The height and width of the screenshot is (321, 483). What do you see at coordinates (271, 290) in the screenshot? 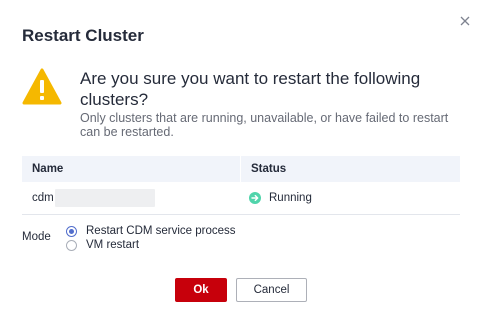
I see `cancel-button: Cancel` at bounding box center [271, 290].